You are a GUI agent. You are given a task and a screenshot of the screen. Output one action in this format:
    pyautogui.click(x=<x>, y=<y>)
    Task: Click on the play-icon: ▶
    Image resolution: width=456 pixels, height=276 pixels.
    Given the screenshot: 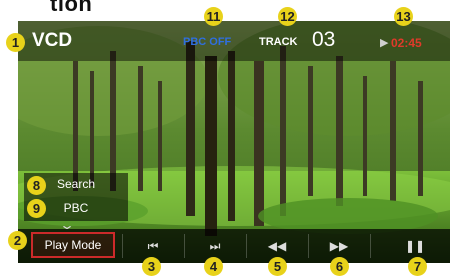 What is the action you would take?
    pyautogui.click(x=384, y=43)
    